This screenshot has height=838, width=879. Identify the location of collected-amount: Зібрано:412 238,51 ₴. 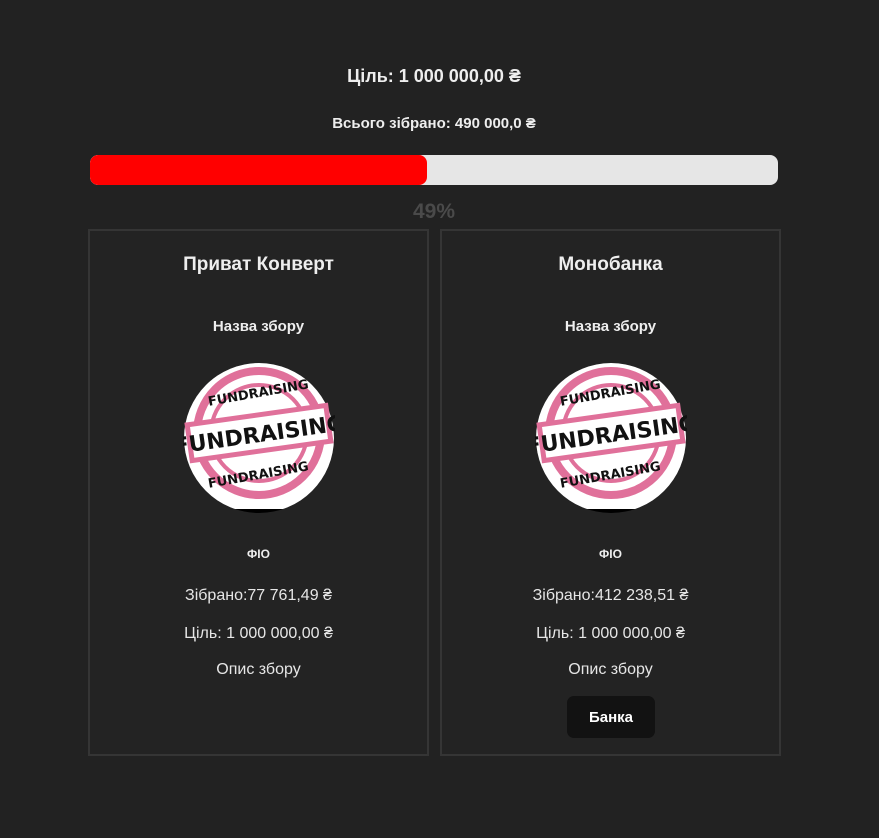
(610, 595).